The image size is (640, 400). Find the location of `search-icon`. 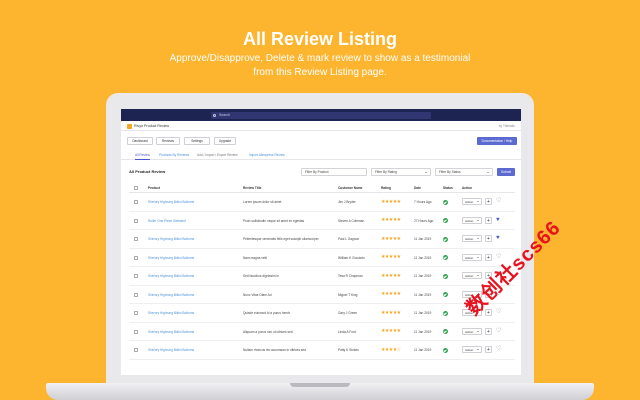

search-icon is located at coordinates (214, 115).